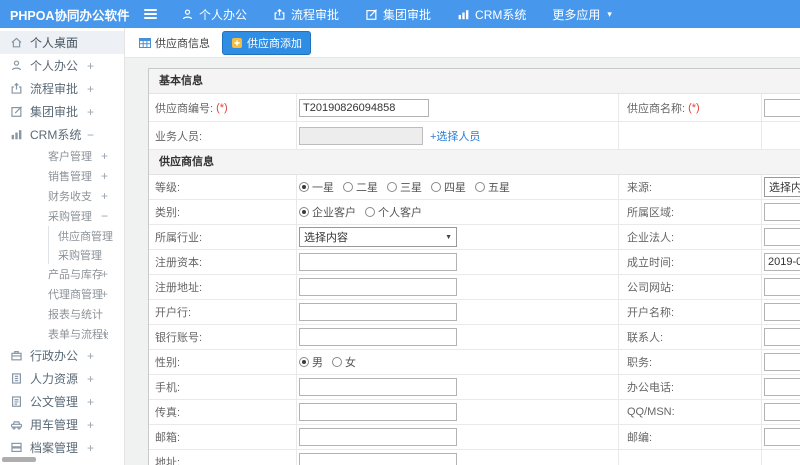 The height and width of the screenshot is (465, 800). I want to click on sidebar-item-vehicle-mgmt: 用车管理 +, so click(62, 424).